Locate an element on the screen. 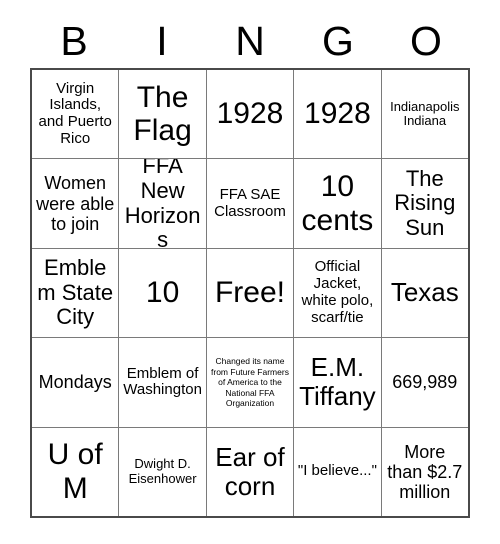  bingo-cell-label: E.M. Tiffany is located at coordinates (337, 382).